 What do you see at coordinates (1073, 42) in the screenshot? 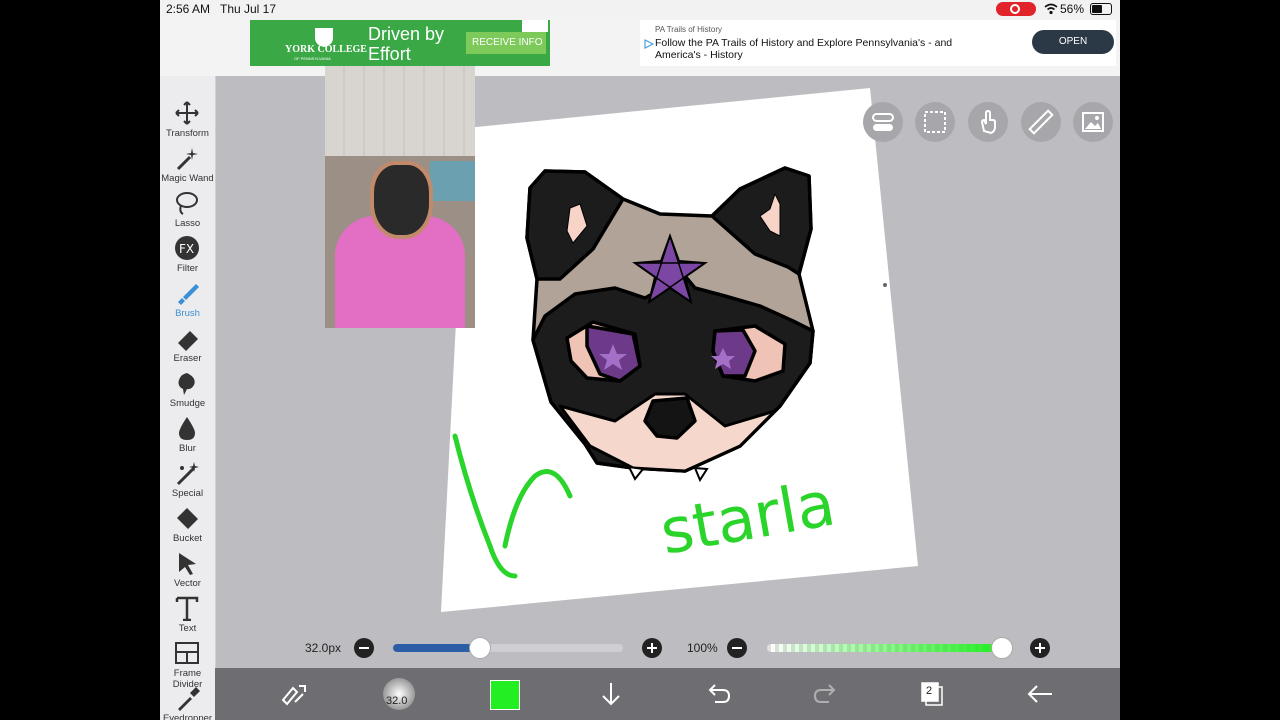
I see `ad-open-button: OPEN` at bounding box center [1073, 42].